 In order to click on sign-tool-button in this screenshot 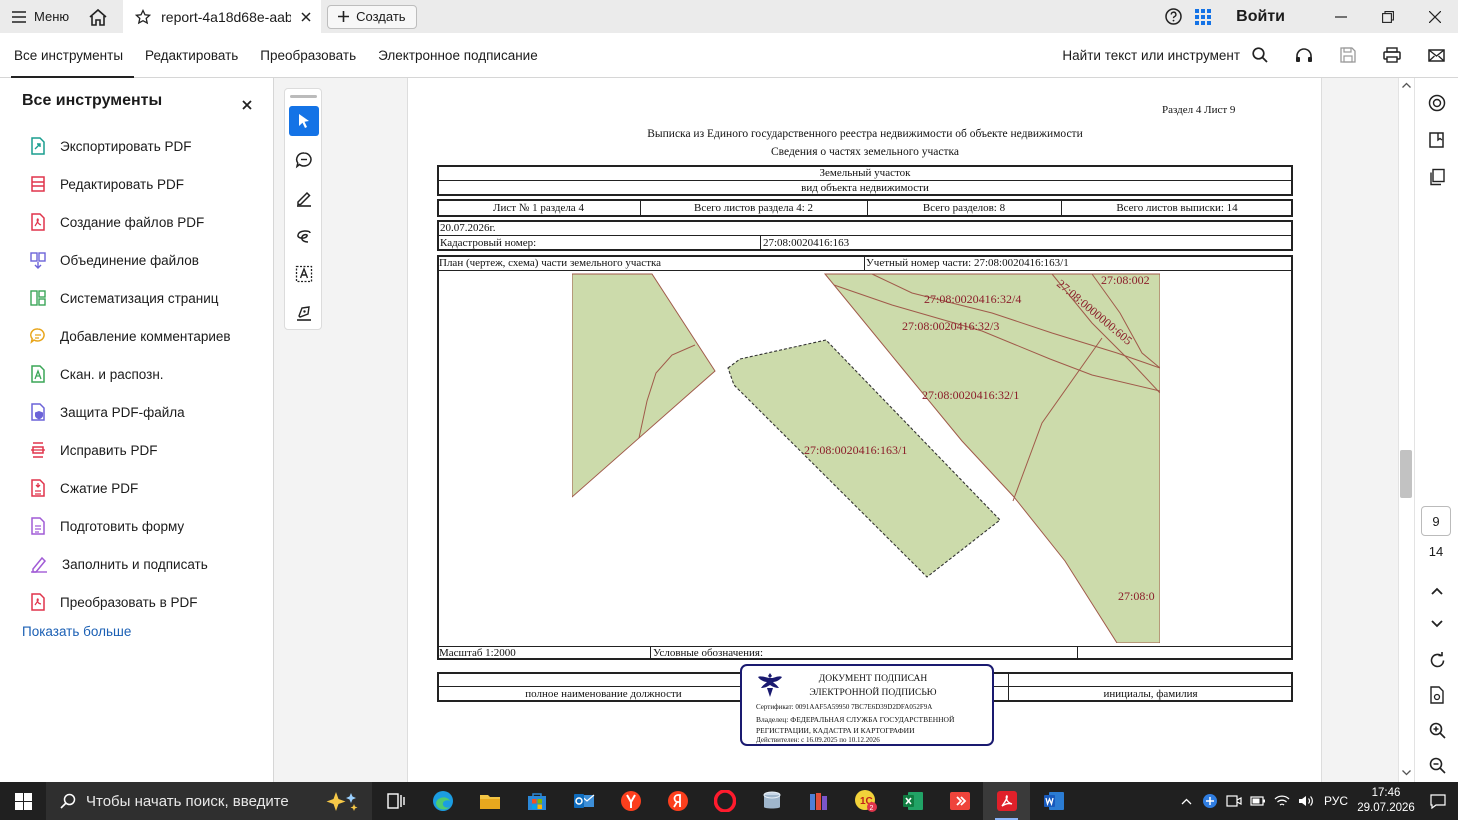, I will do `click(304, 312)`.